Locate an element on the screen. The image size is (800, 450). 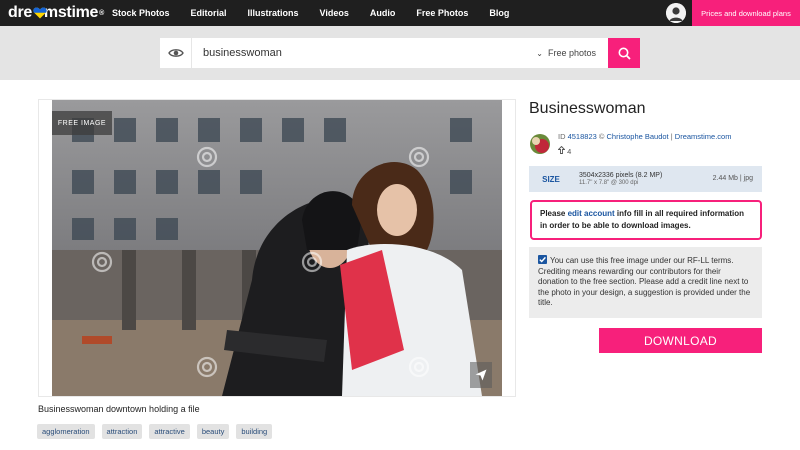
warning-text-before: Please is located at coordinates (554, 213).